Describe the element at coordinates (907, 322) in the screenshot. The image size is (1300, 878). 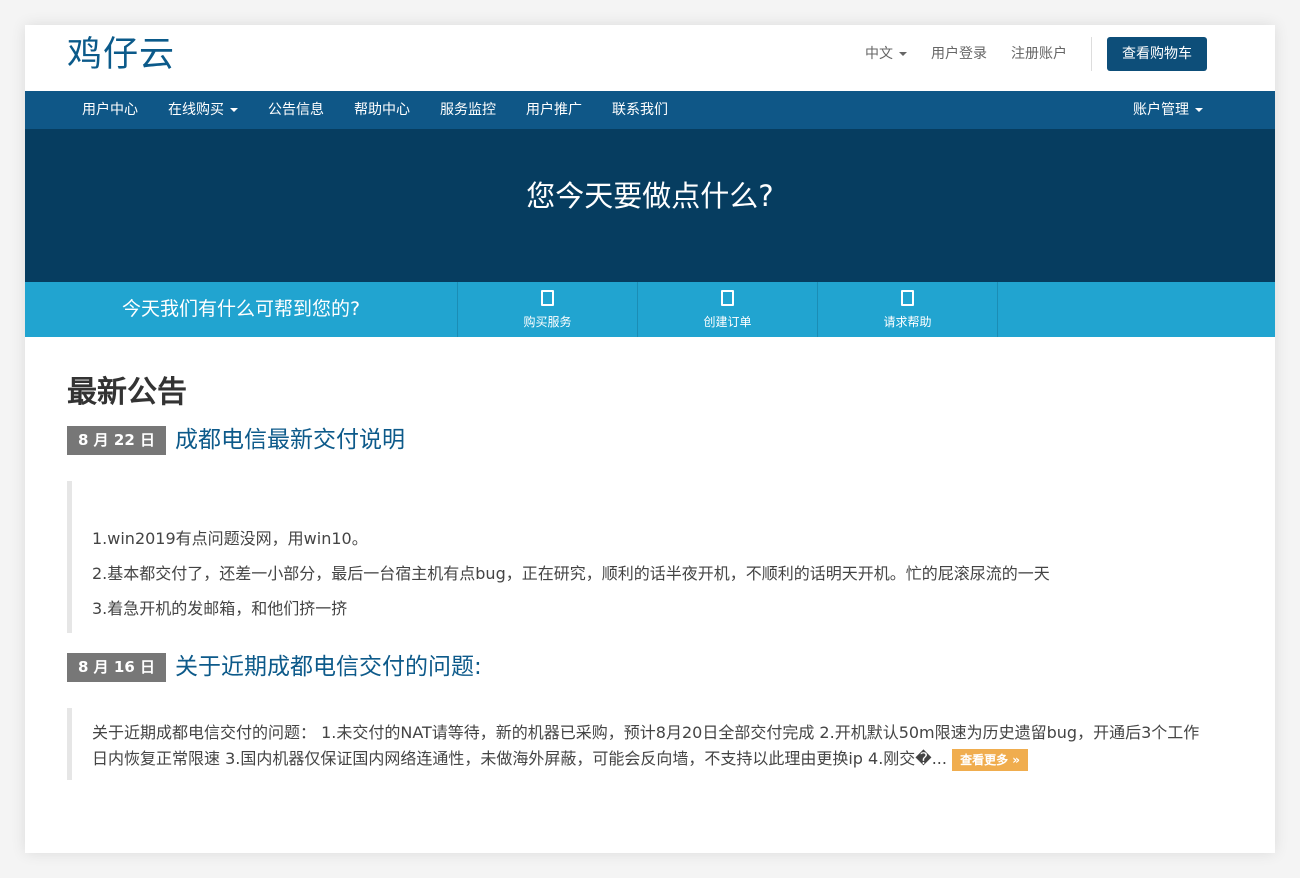
I see `help-action-label: 请求帮助` at that location.